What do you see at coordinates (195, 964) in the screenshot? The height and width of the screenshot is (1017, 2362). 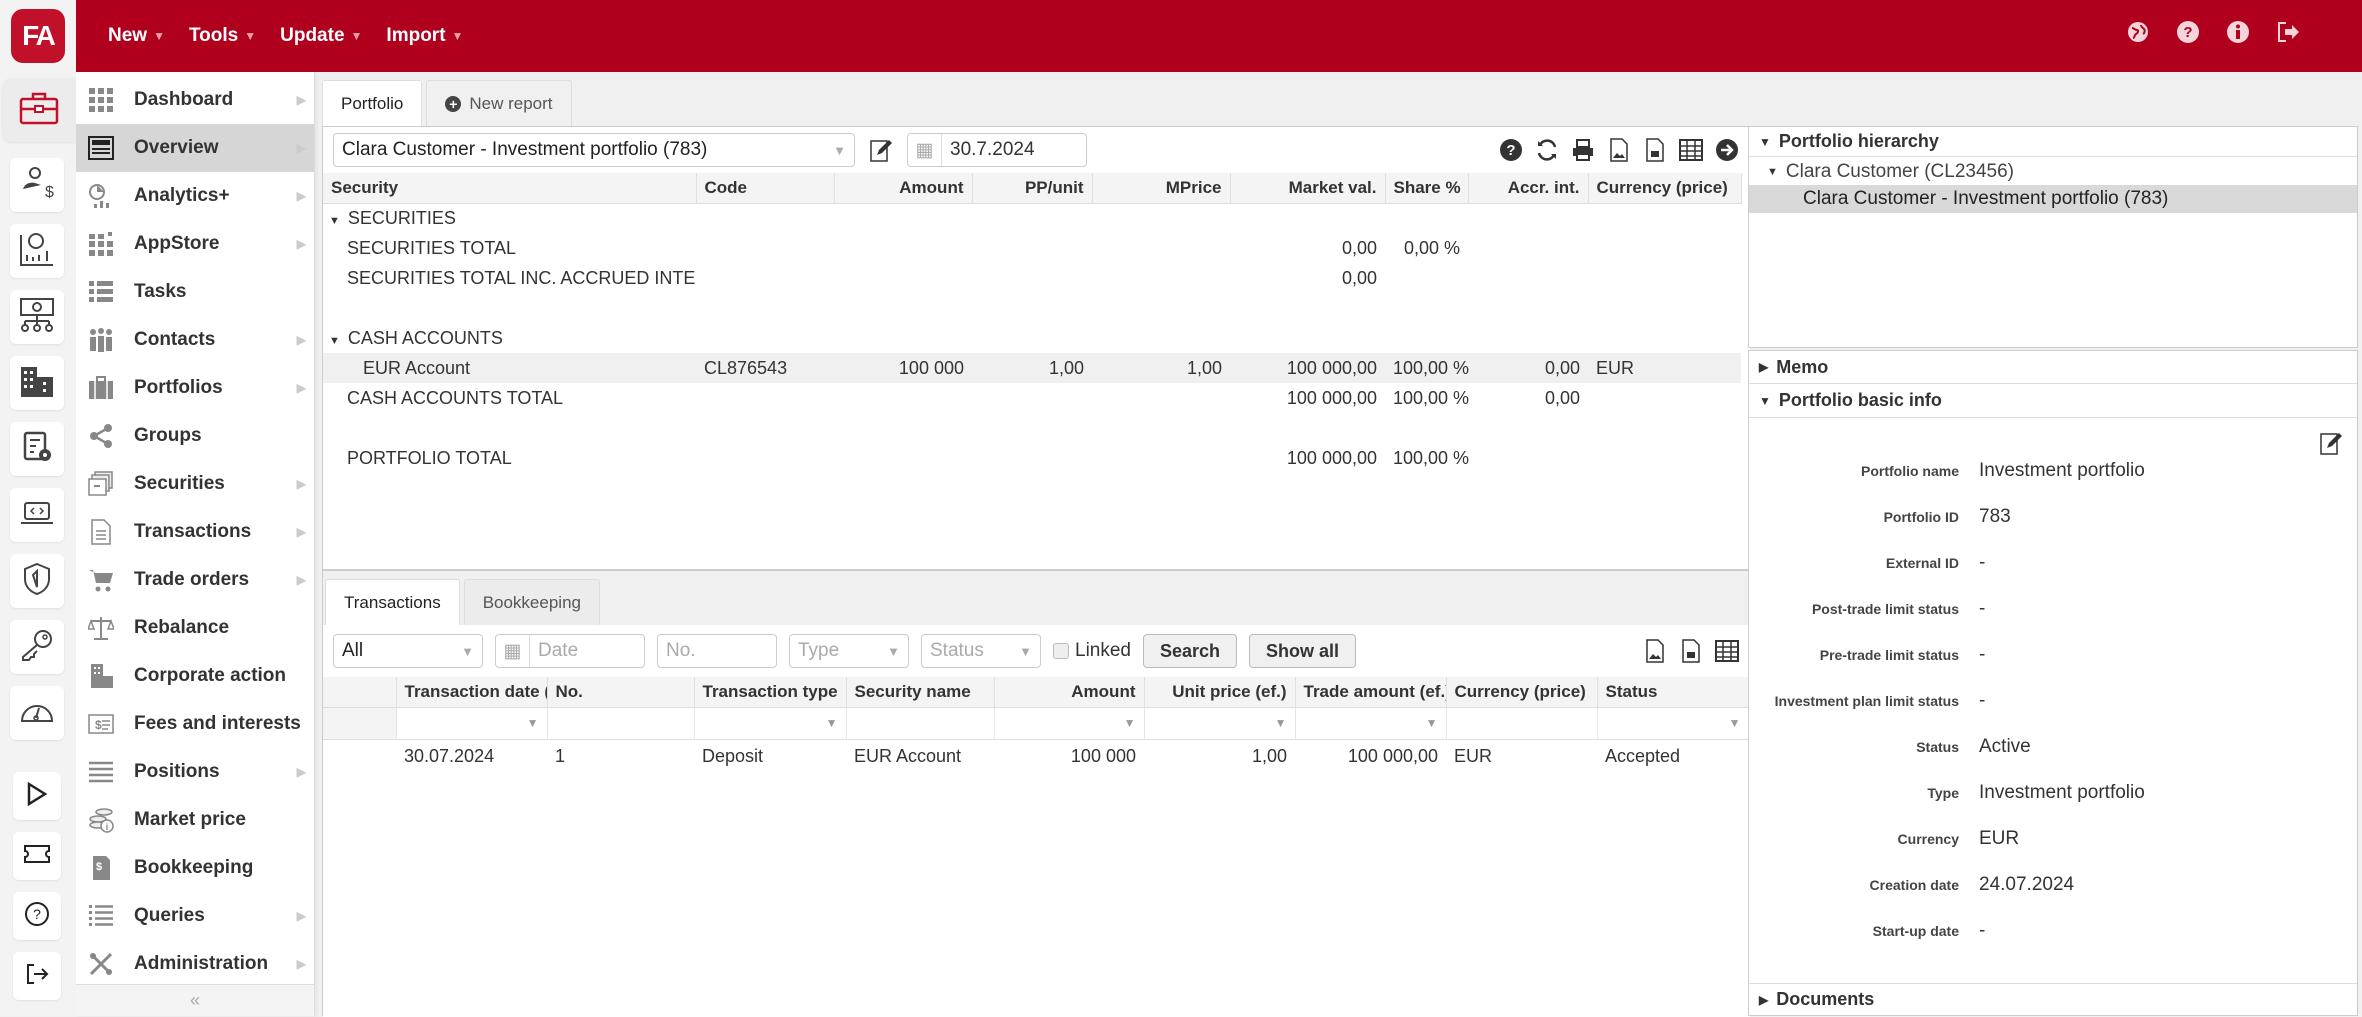 I see `sidebar-item-administration: Administration ▶` at bounding box center [195, 964].